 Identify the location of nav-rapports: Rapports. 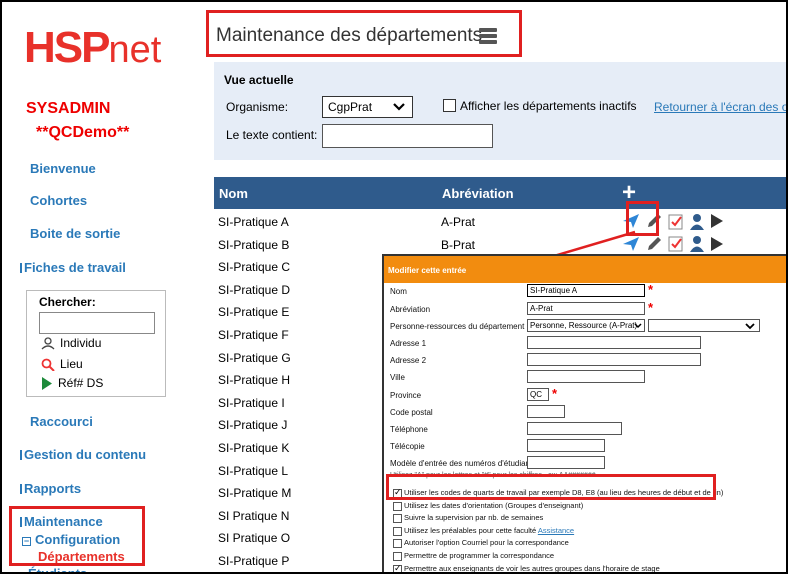
(52, 488).